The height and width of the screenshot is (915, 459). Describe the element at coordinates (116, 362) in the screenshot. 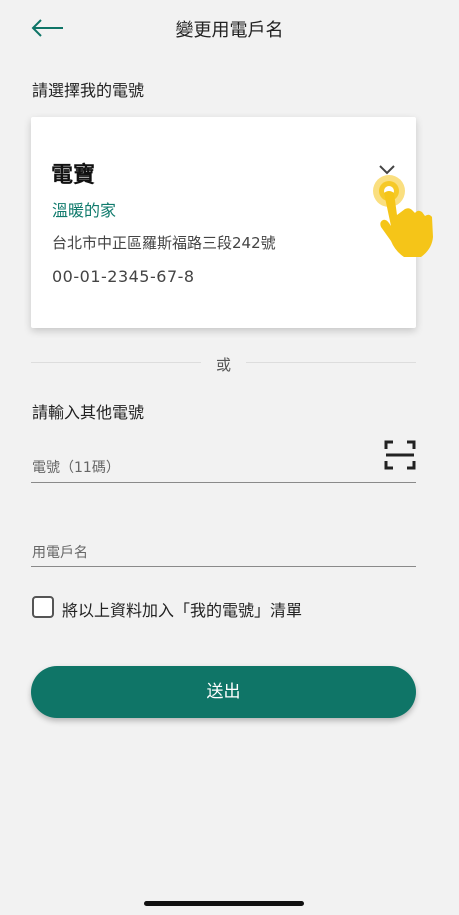

I see `divider-line-left` at that location.